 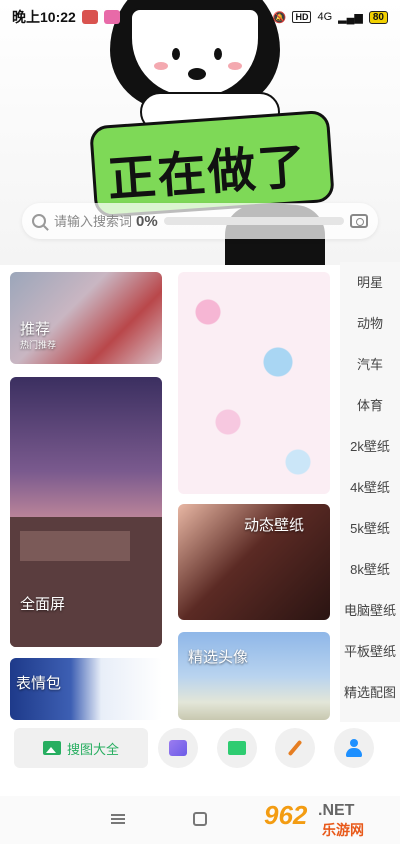 I want to click on home-icon, so click(x=200, y=819).